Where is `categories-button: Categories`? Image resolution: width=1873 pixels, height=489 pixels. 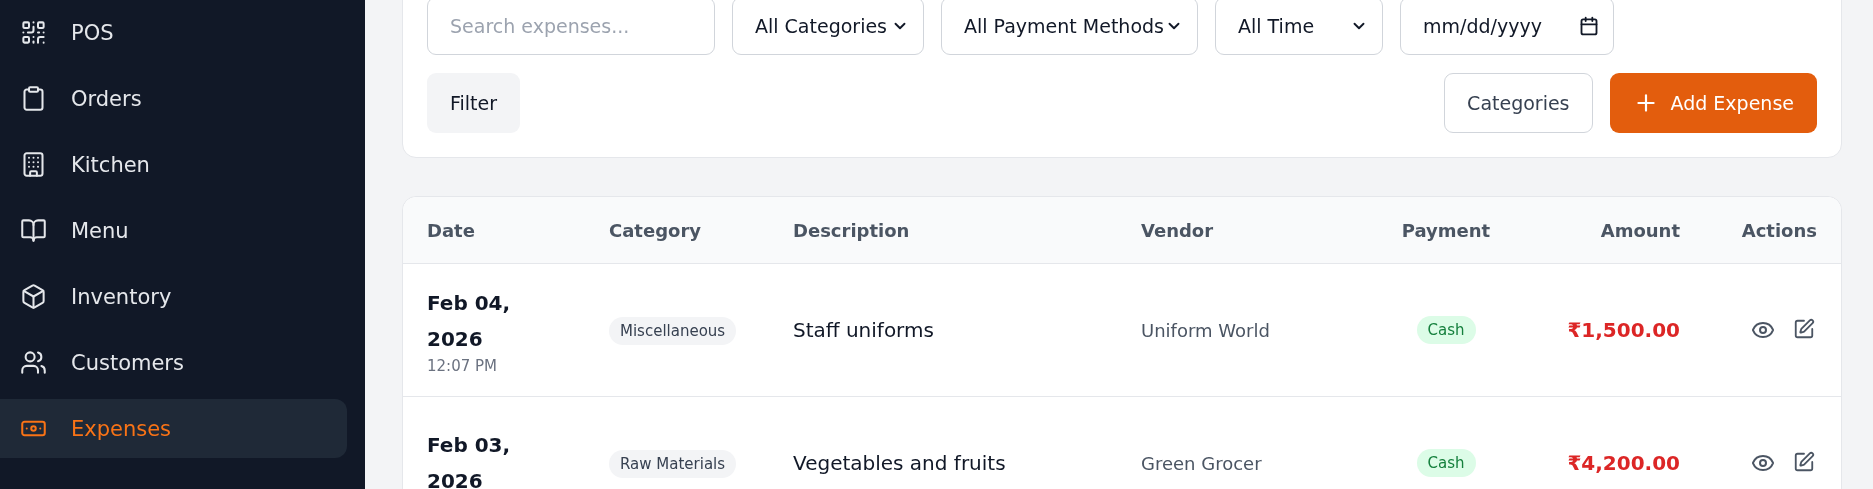
categories-button: Categories is located at coordinates (1518, 103).